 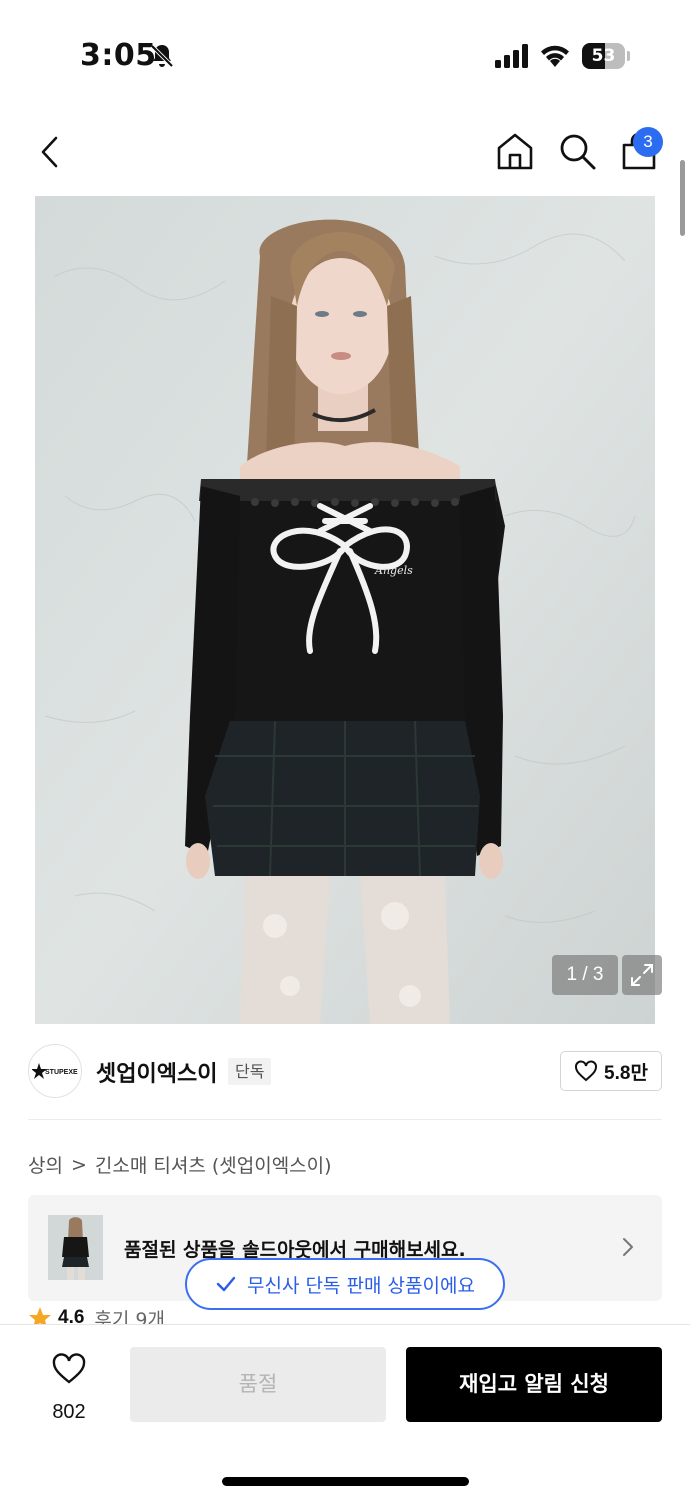 I want to click on brand-like-button: 5.8만, so click(x=611, y=1071).